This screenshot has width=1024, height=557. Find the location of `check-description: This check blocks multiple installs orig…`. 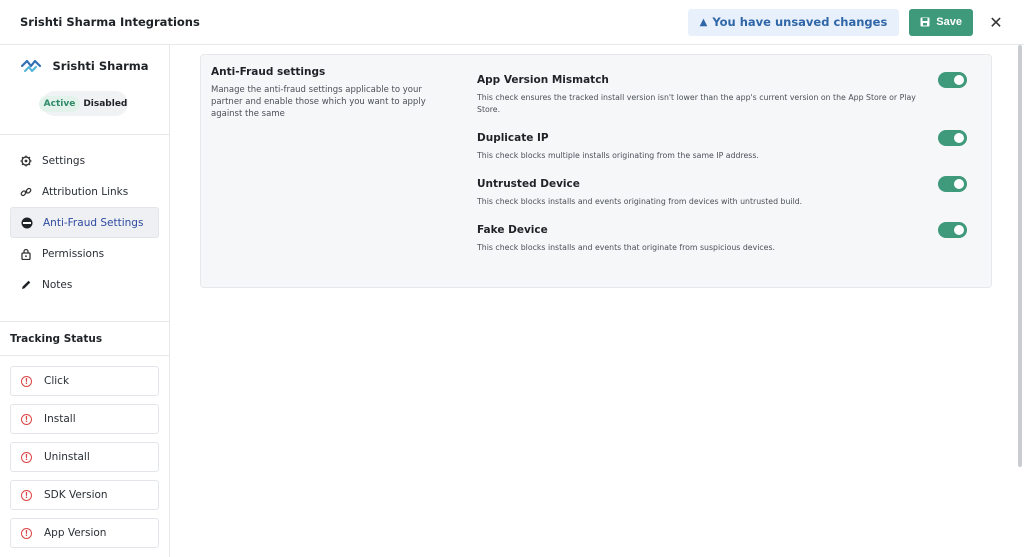

check-description: This check blocks multiple installs orig… is located at coordinates (618, 155).